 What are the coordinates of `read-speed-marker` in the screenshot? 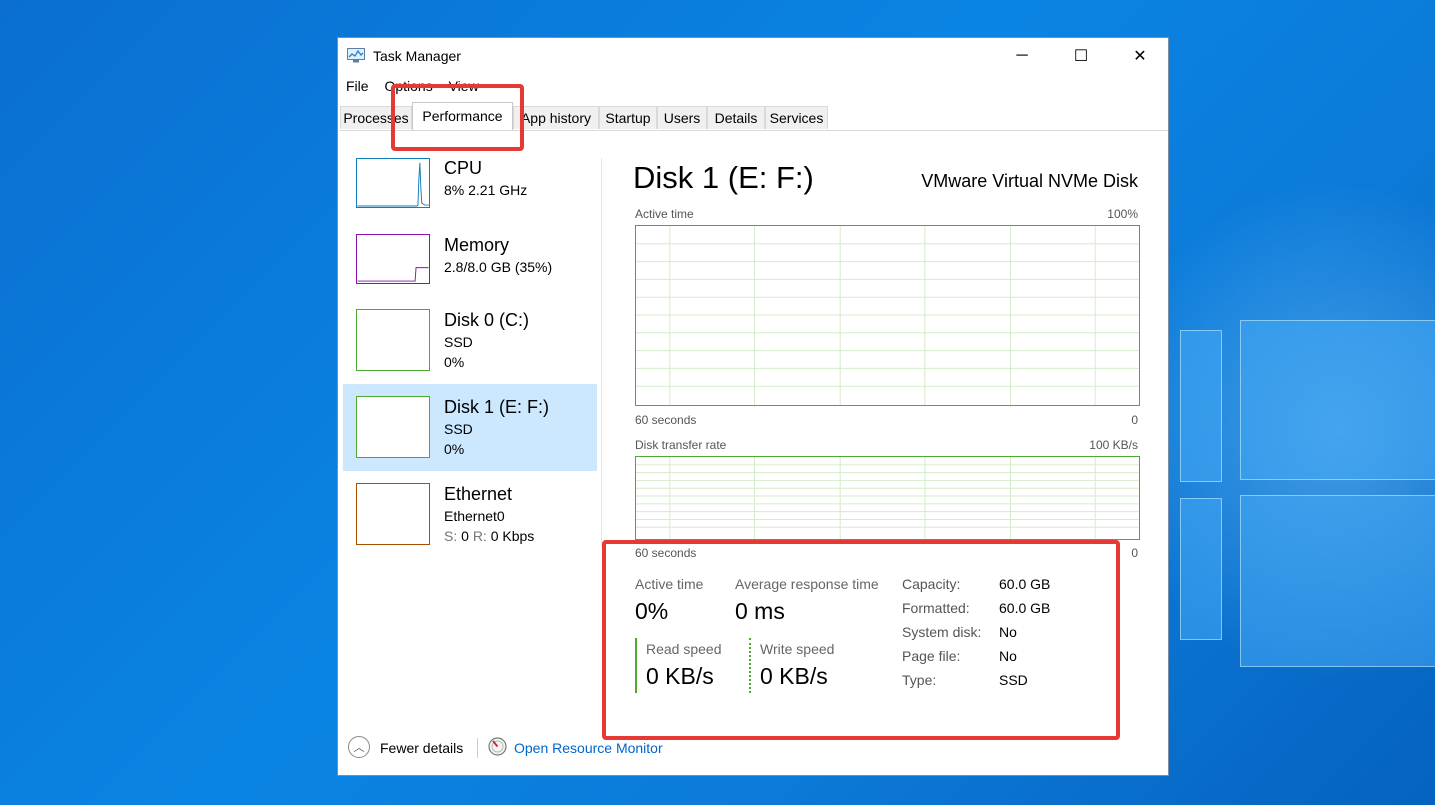 It's located at (636, 665).